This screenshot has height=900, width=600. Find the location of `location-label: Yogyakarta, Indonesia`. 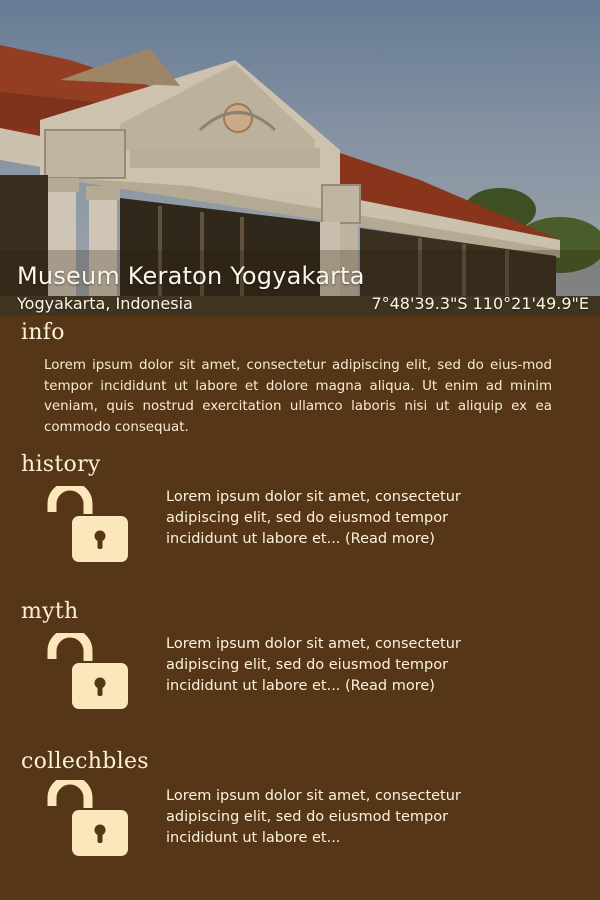

location-label: Yogyakarta, Indonesia is located at coordinates (105, 303).